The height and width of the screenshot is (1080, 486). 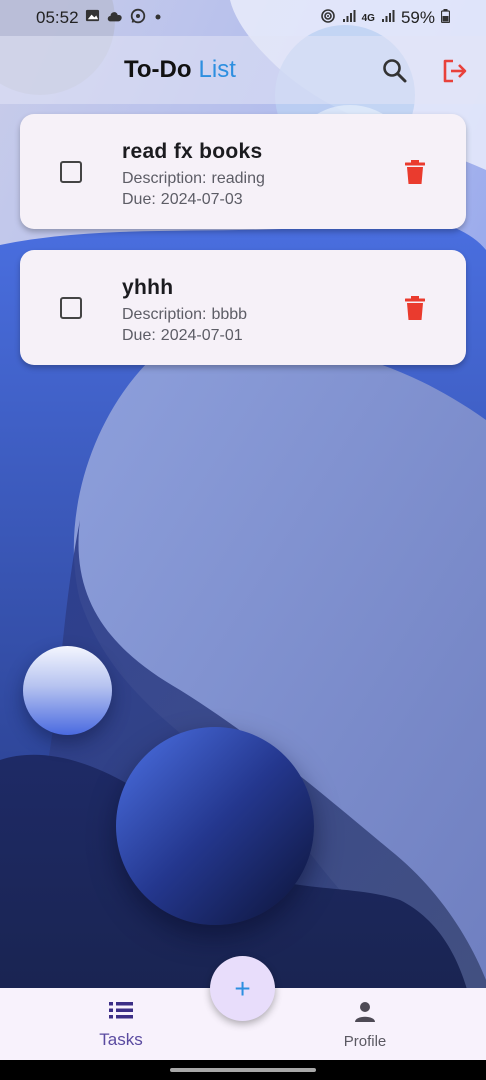 I want to click on nav-label-profile: Profile, so click(x=365, y=1041).